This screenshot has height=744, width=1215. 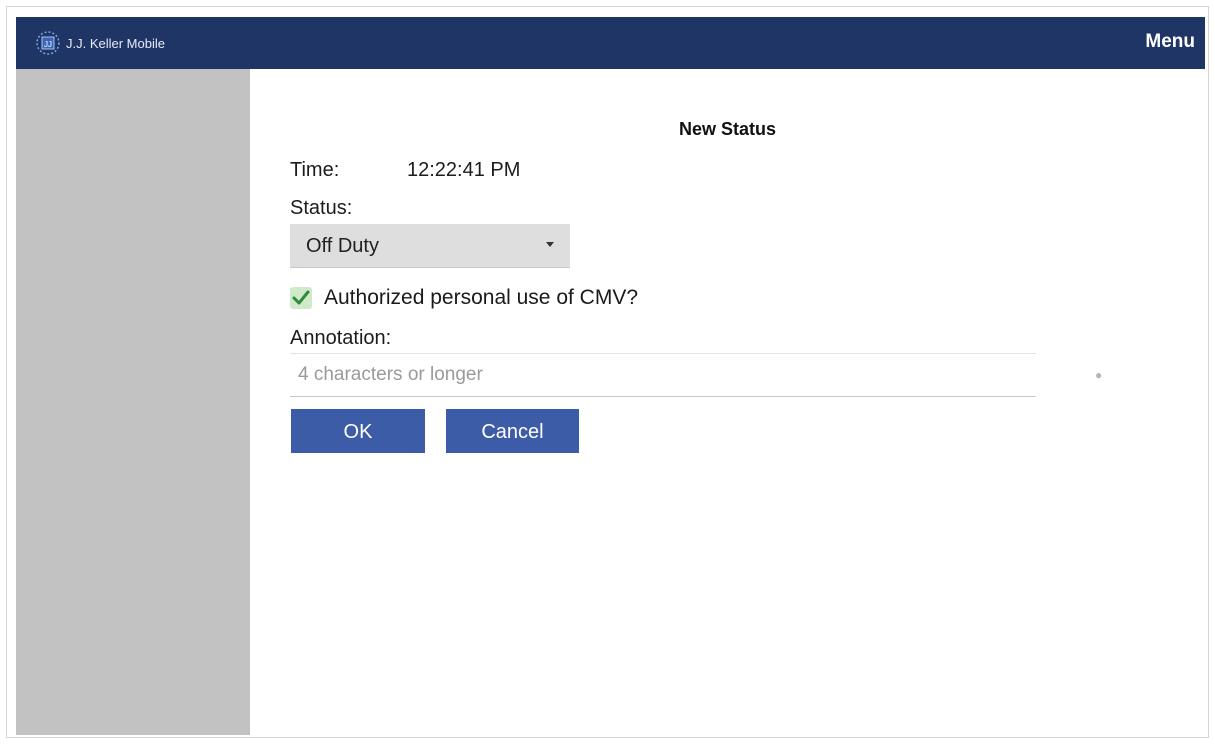 What do you see at coordinates (321, 208) in the screenshot?
I see `status-label: Status:` at bounding box center [321, 208].